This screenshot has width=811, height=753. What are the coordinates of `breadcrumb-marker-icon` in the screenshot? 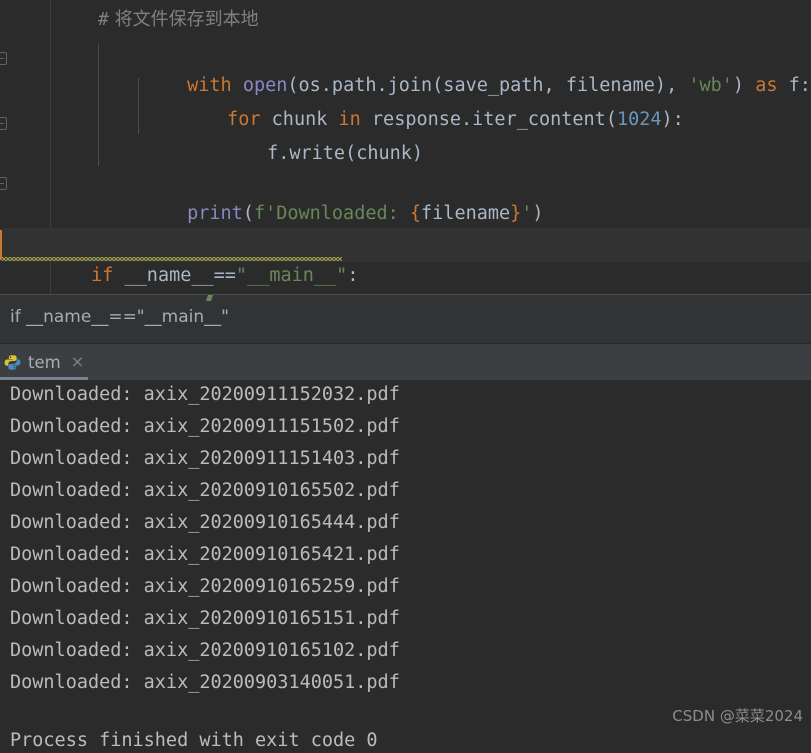 It's located at (209, 298).